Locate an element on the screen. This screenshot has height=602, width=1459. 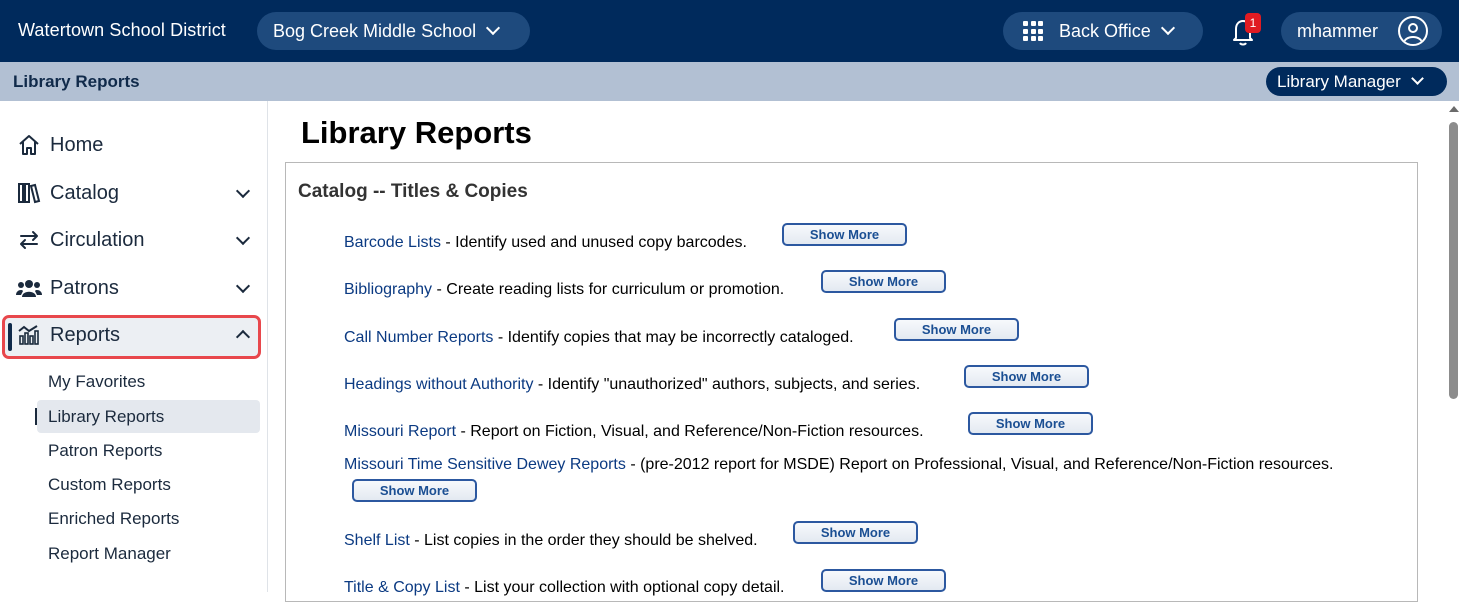
sidebar-item-label: Home is located at coordinates (77, 144).